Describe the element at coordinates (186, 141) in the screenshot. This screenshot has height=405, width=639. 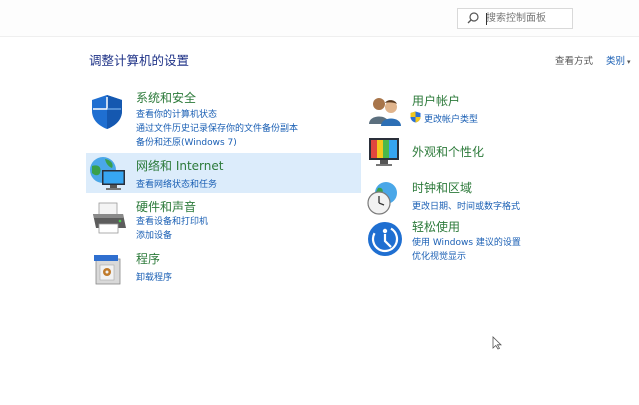
I see `category-link: 备份和还原(Windows 7)` at that location.